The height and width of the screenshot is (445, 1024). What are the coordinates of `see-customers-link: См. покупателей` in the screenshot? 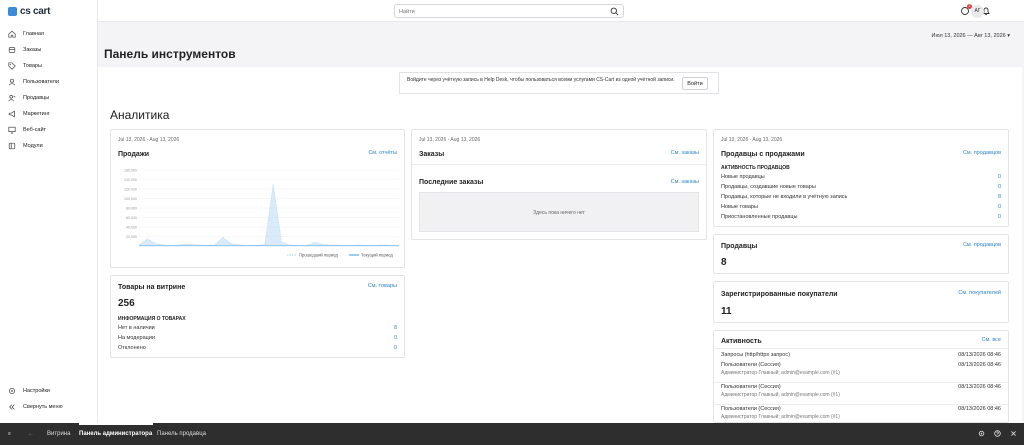 It's located at (979, 293).